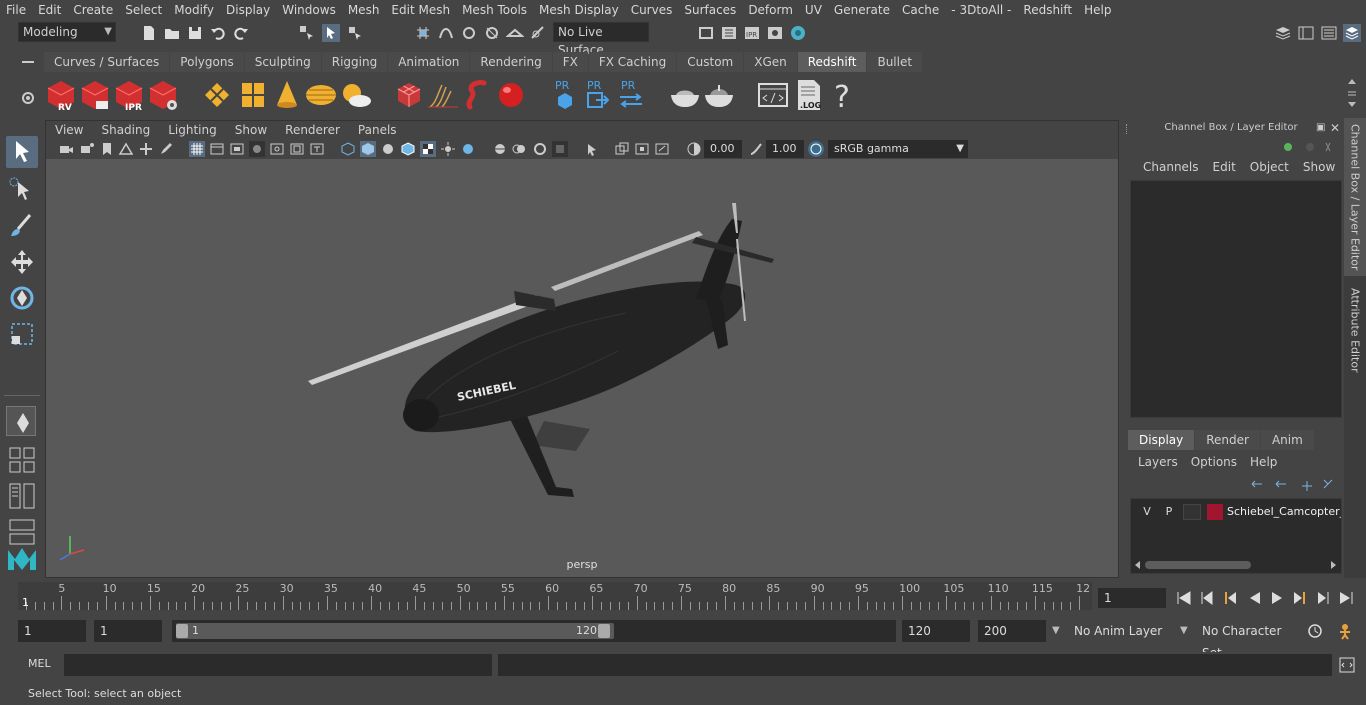  I want to click on rs-sphere-icon, so click(511, 95).